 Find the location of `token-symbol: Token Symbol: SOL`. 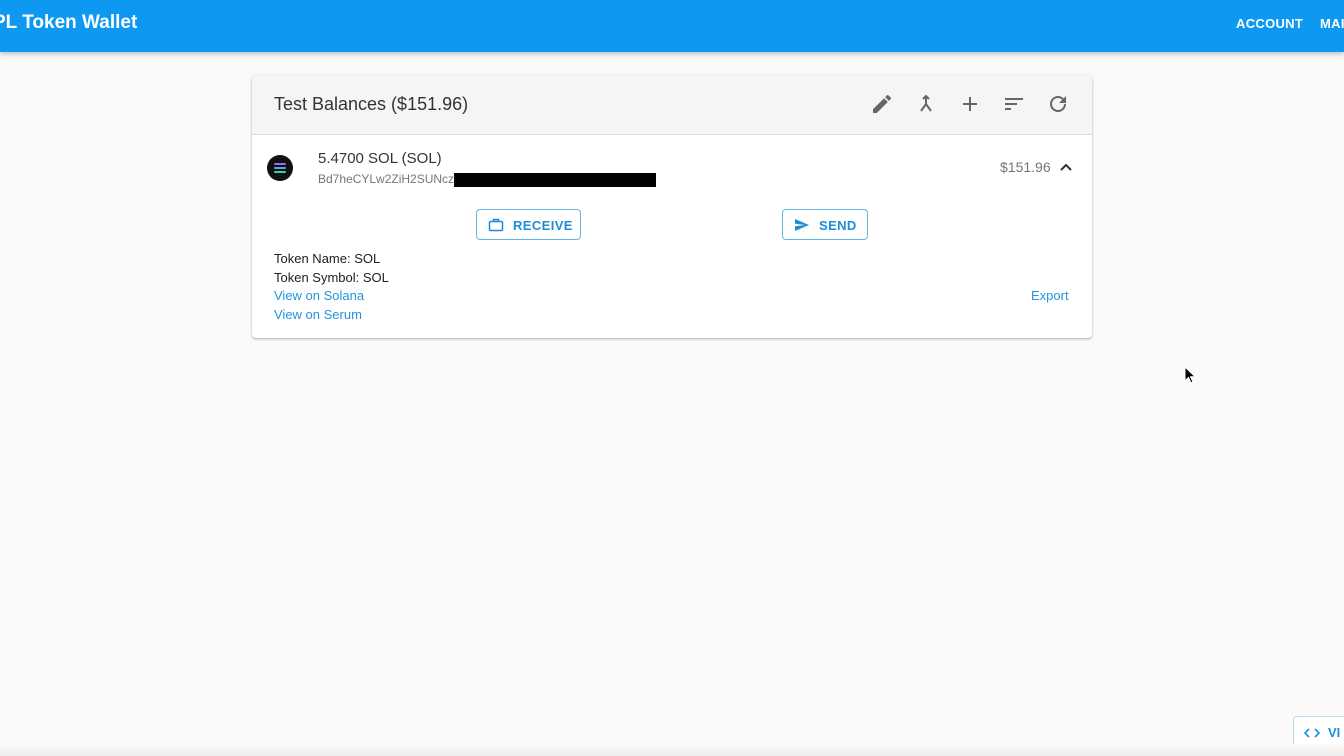

token-symbol: Token Symbol: SOL is located at coordinates (331, 277).